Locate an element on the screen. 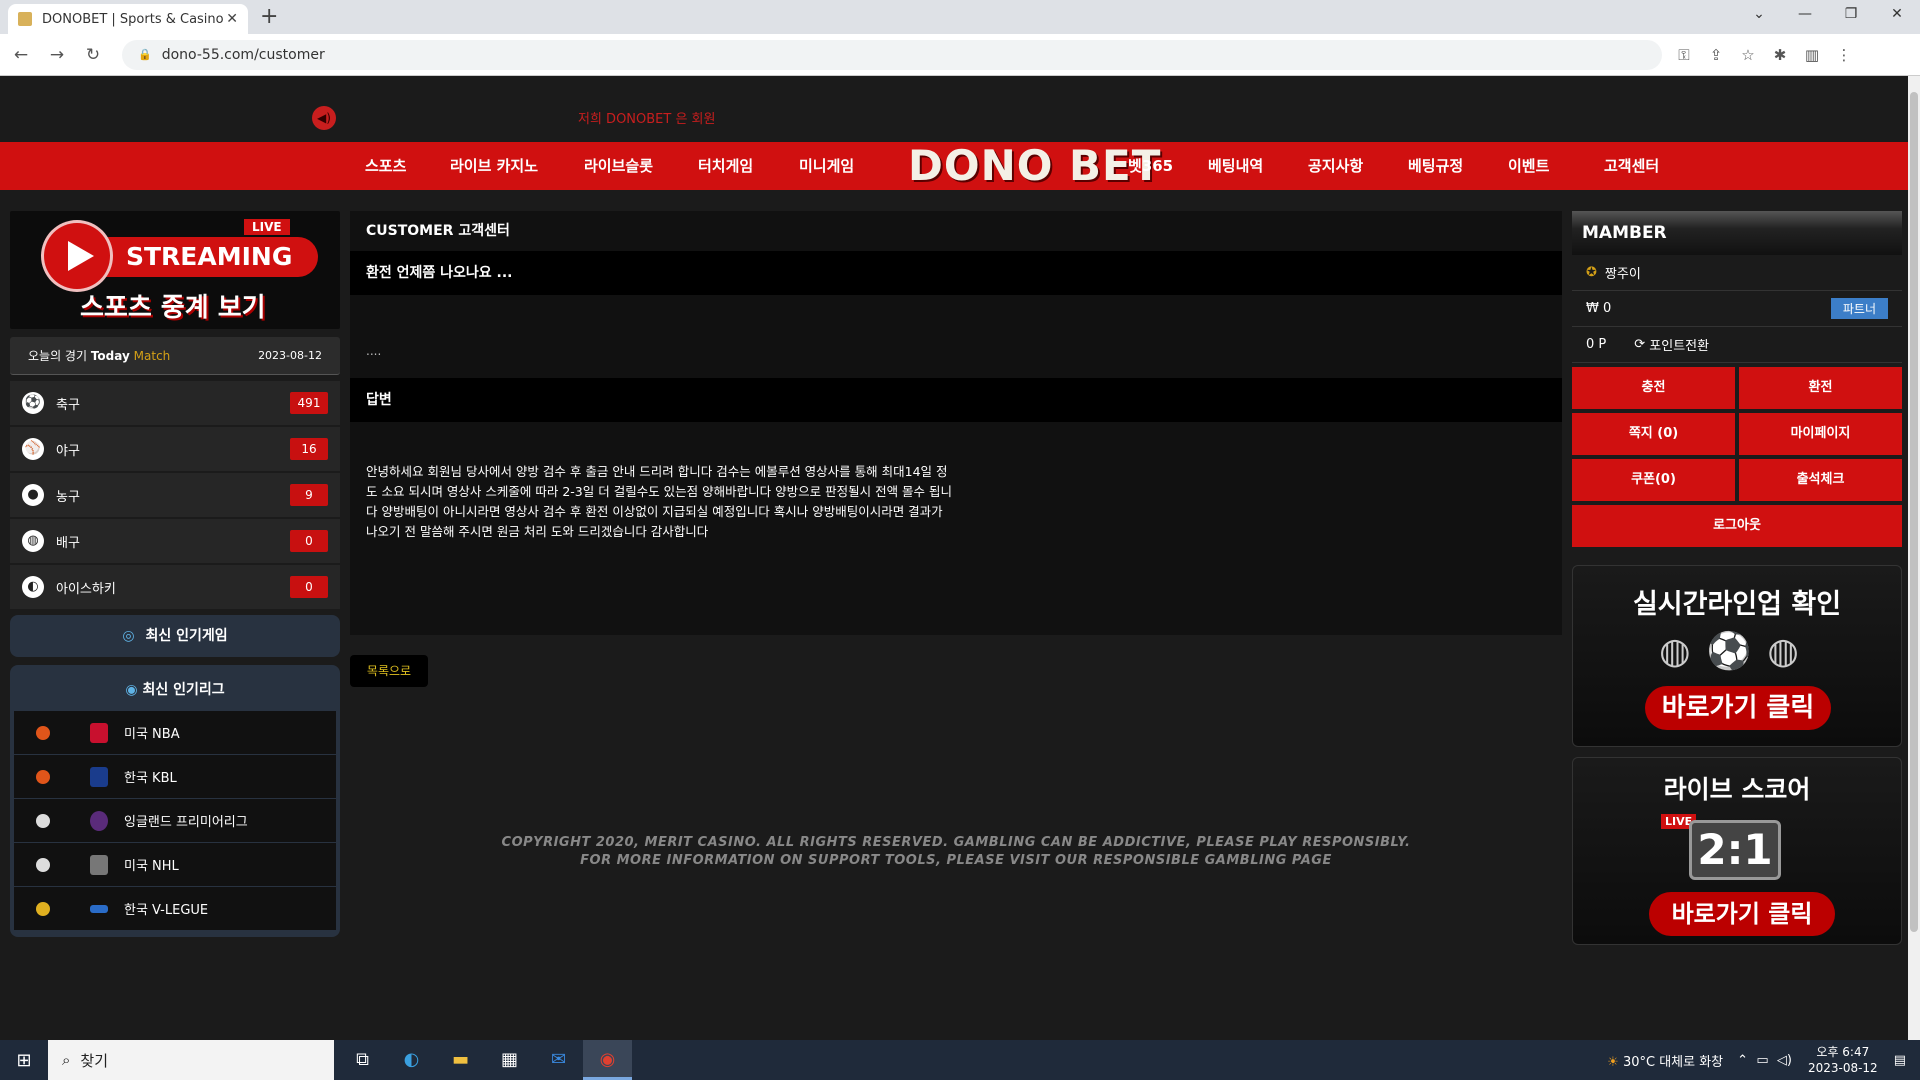  nav-notice: 공지사항 is located at coordinates (1335, 166).